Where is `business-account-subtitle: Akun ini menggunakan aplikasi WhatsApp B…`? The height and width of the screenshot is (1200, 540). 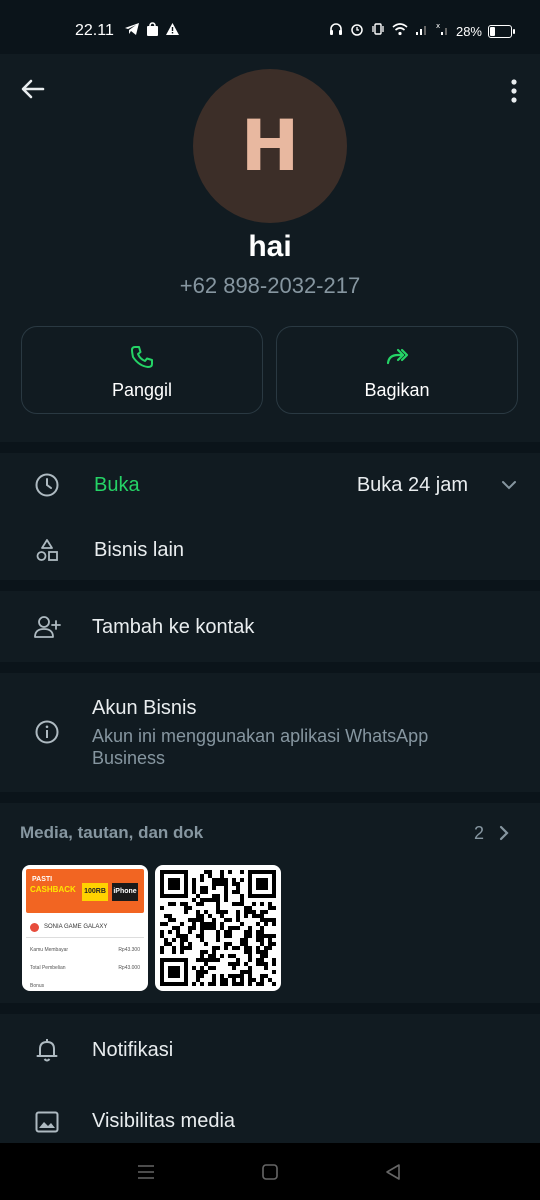
business-account-subtitle: Akun ini menggunakan aplikasi WhatsApp B… is located at coordinates (260, 747).